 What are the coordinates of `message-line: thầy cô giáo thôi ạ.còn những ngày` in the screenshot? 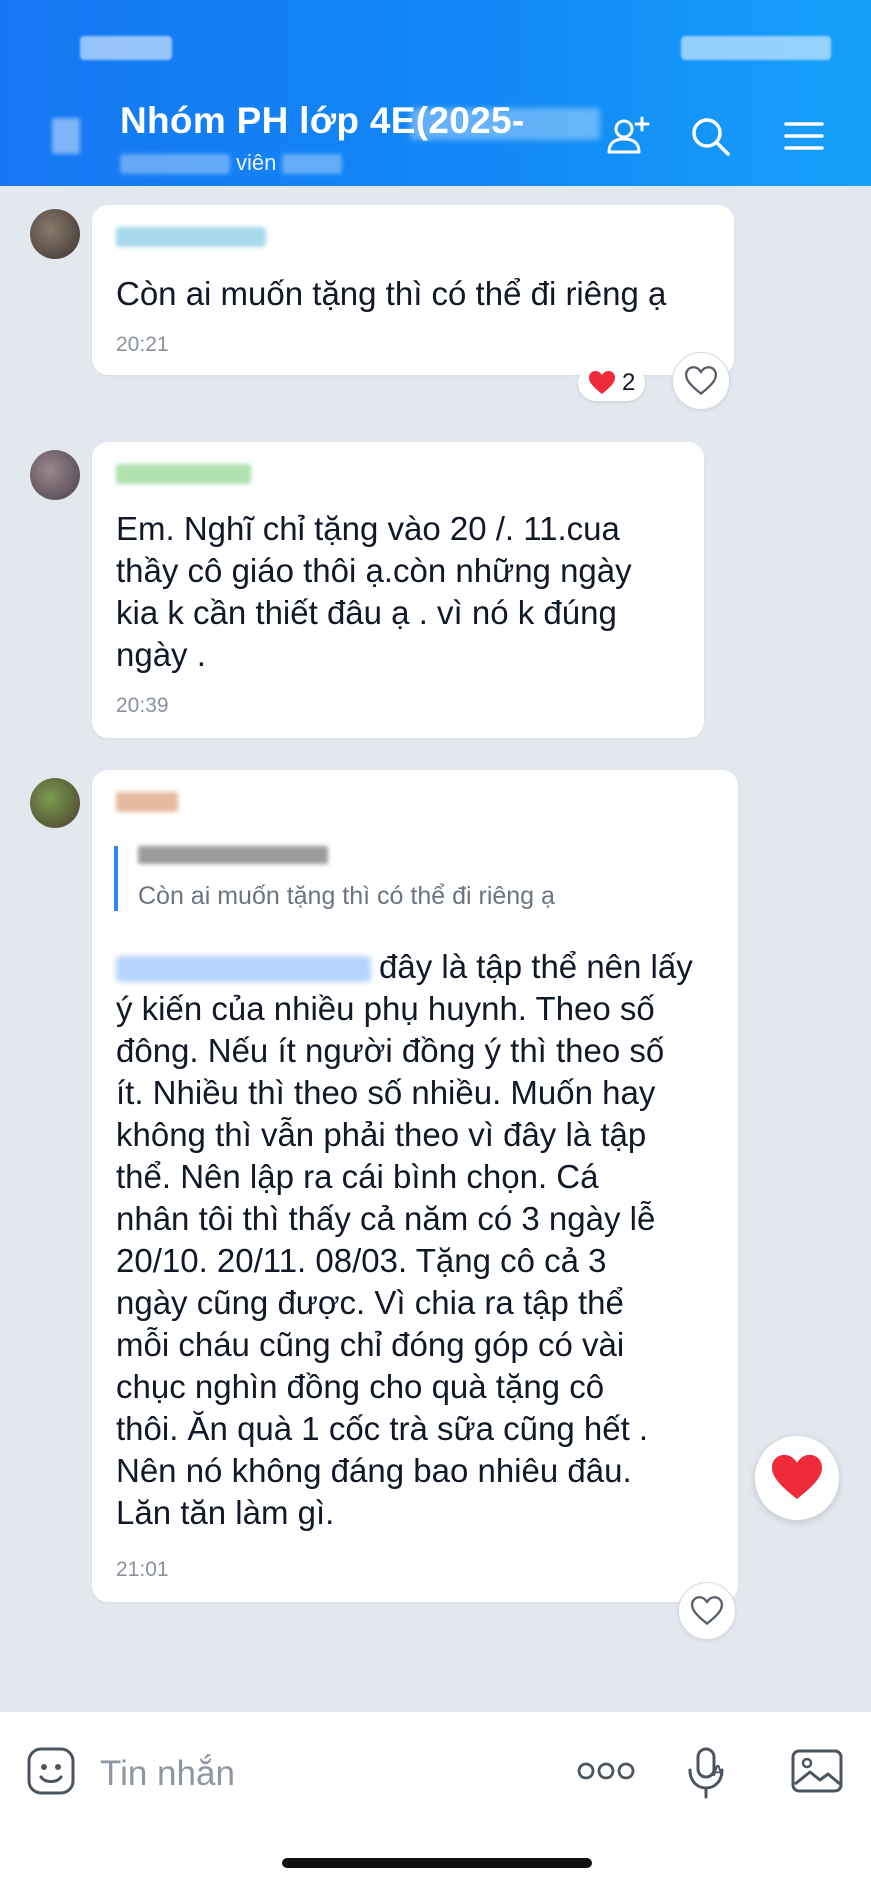 It's located at (374, 570).